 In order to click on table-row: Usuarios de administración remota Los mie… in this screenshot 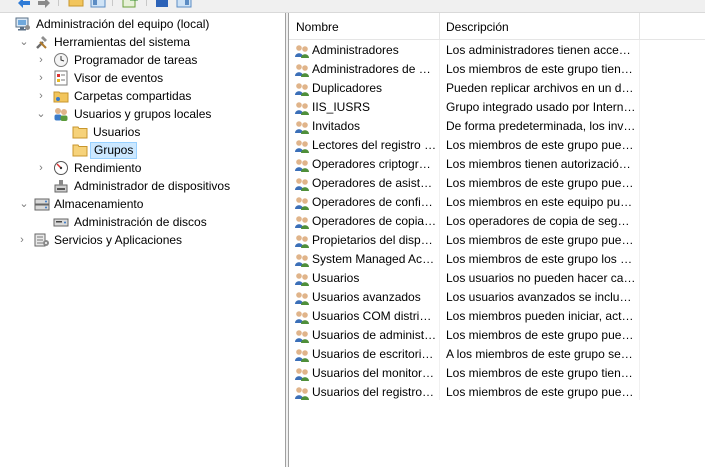, I will do `click(497, 335)`.